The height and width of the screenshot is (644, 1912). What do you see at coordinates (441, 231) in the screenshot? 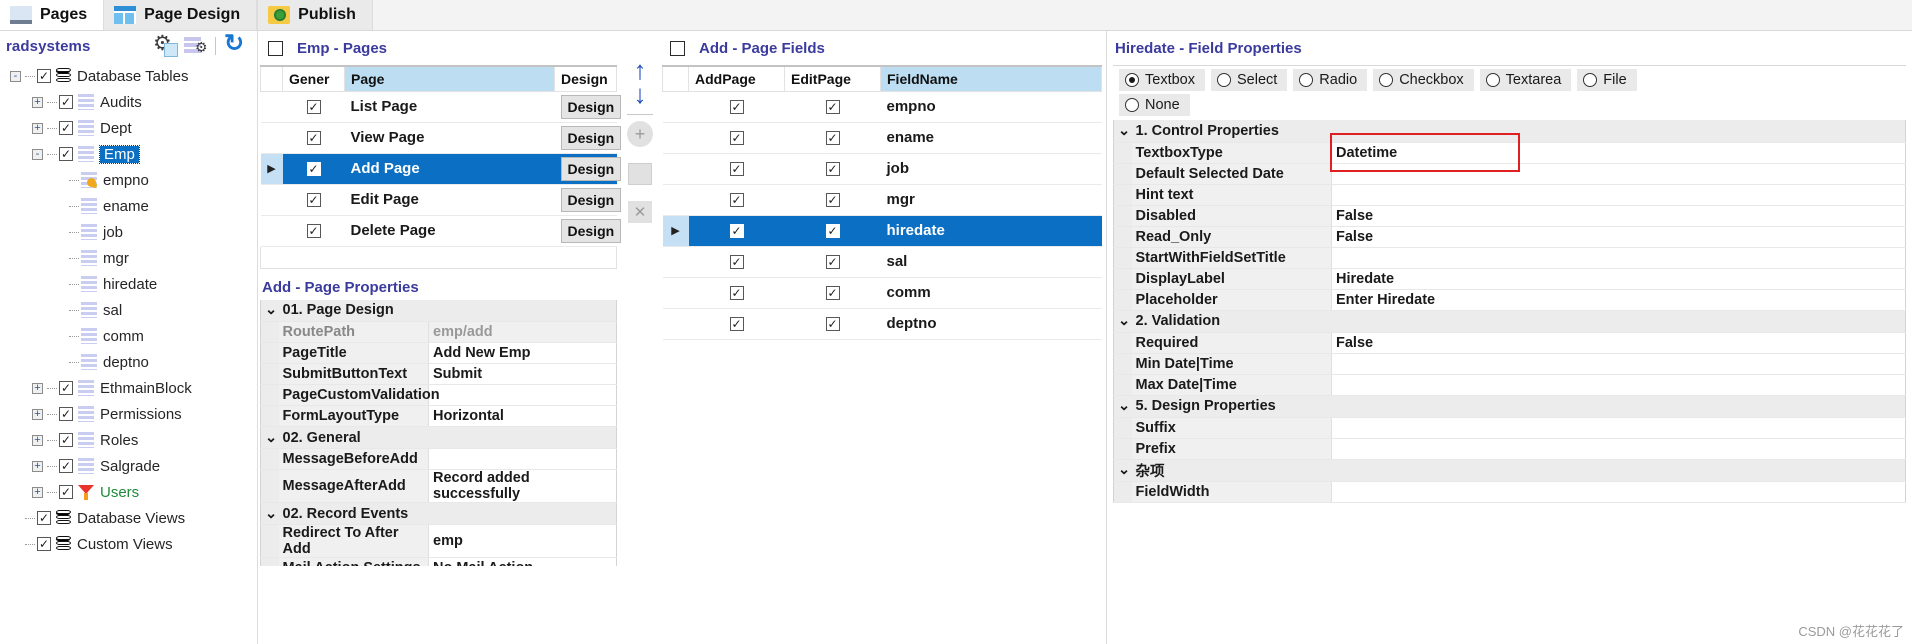
I see `table-row: ✓ Delete Page Design` at bounding box center [441, 231].